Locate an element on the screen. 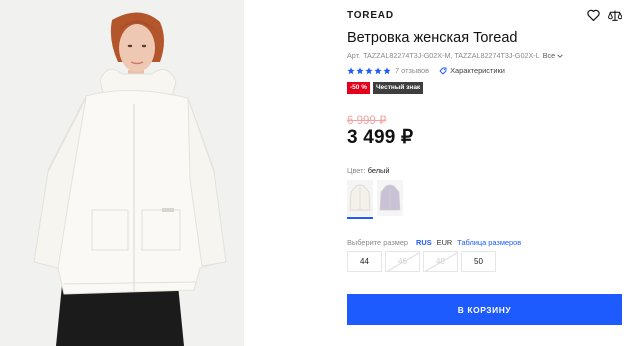 The height and width of the screenshot is (346, 640). reviews-link: 7 отзывов is located at coordinates (412, 70).